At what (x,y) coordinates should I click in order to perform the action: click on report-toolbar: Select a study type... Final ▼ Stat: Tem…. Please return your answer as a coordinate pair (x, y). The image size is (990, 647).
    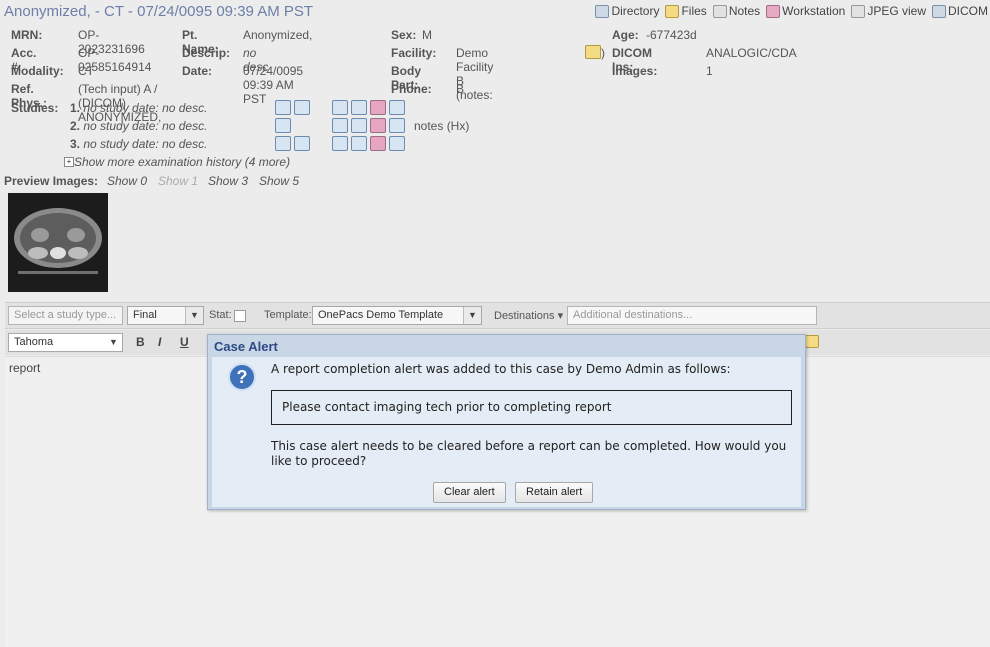
    Looking at the image, I should click on (497, 315).